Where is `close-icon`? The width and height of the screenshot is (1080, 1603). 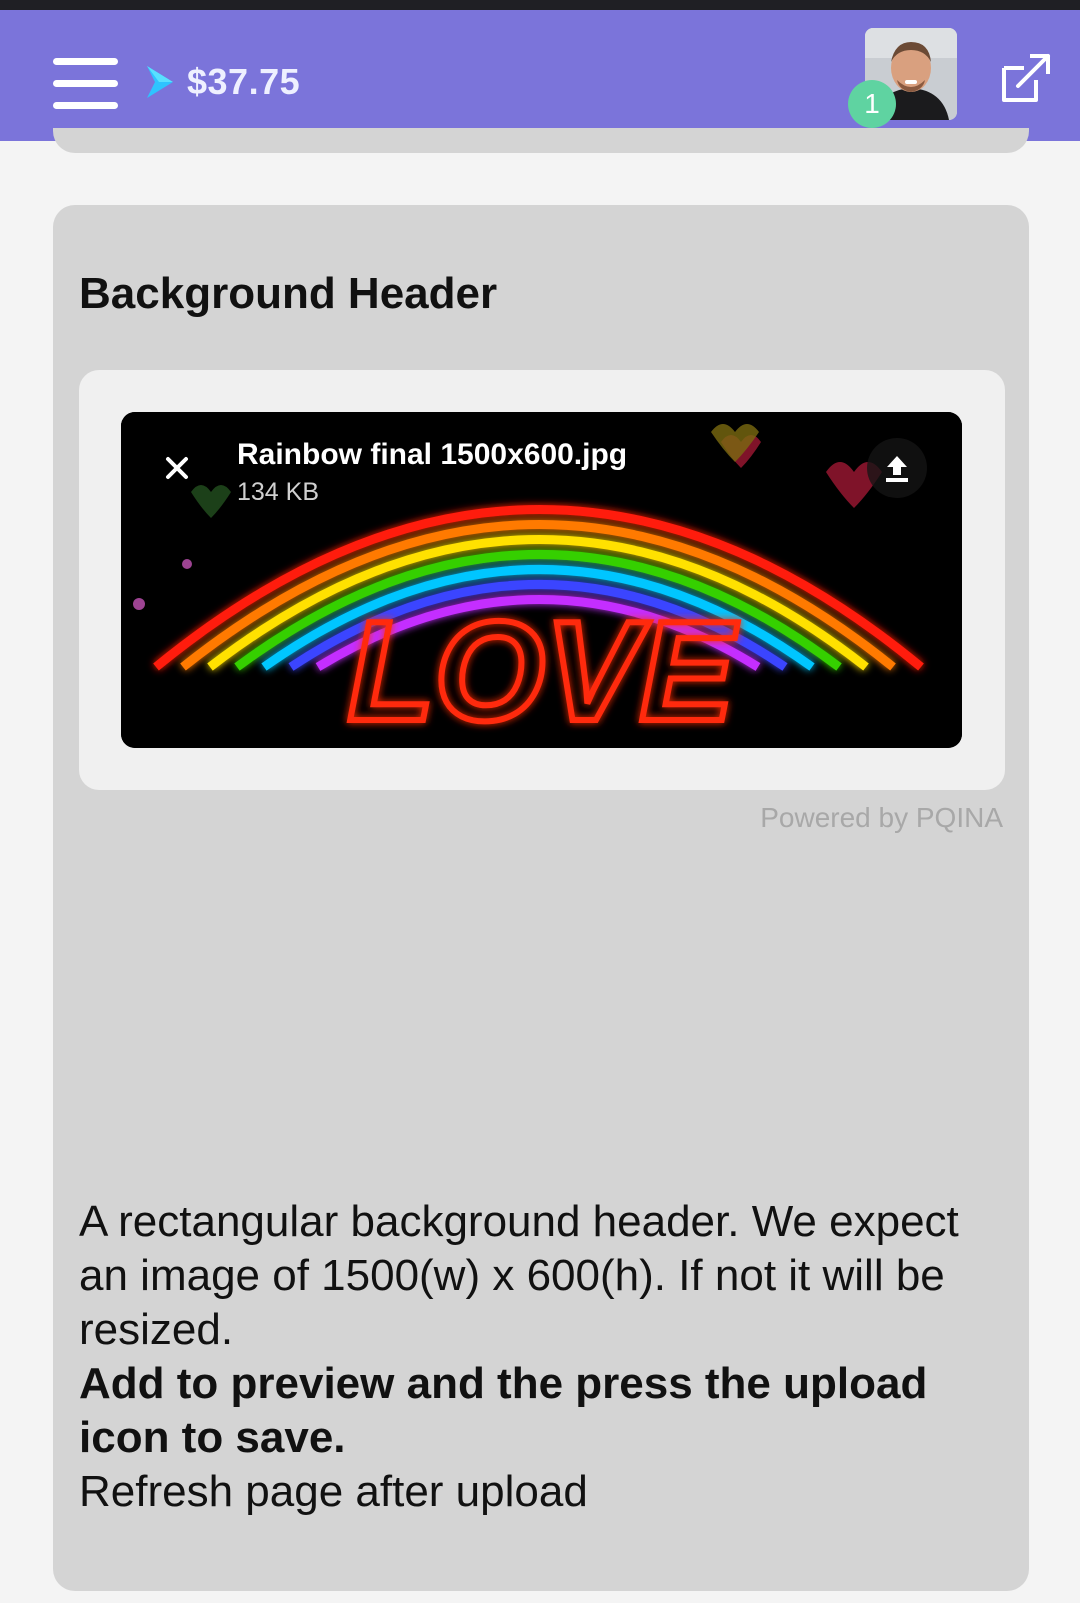
close-icon is located at coordinates (177, 468).